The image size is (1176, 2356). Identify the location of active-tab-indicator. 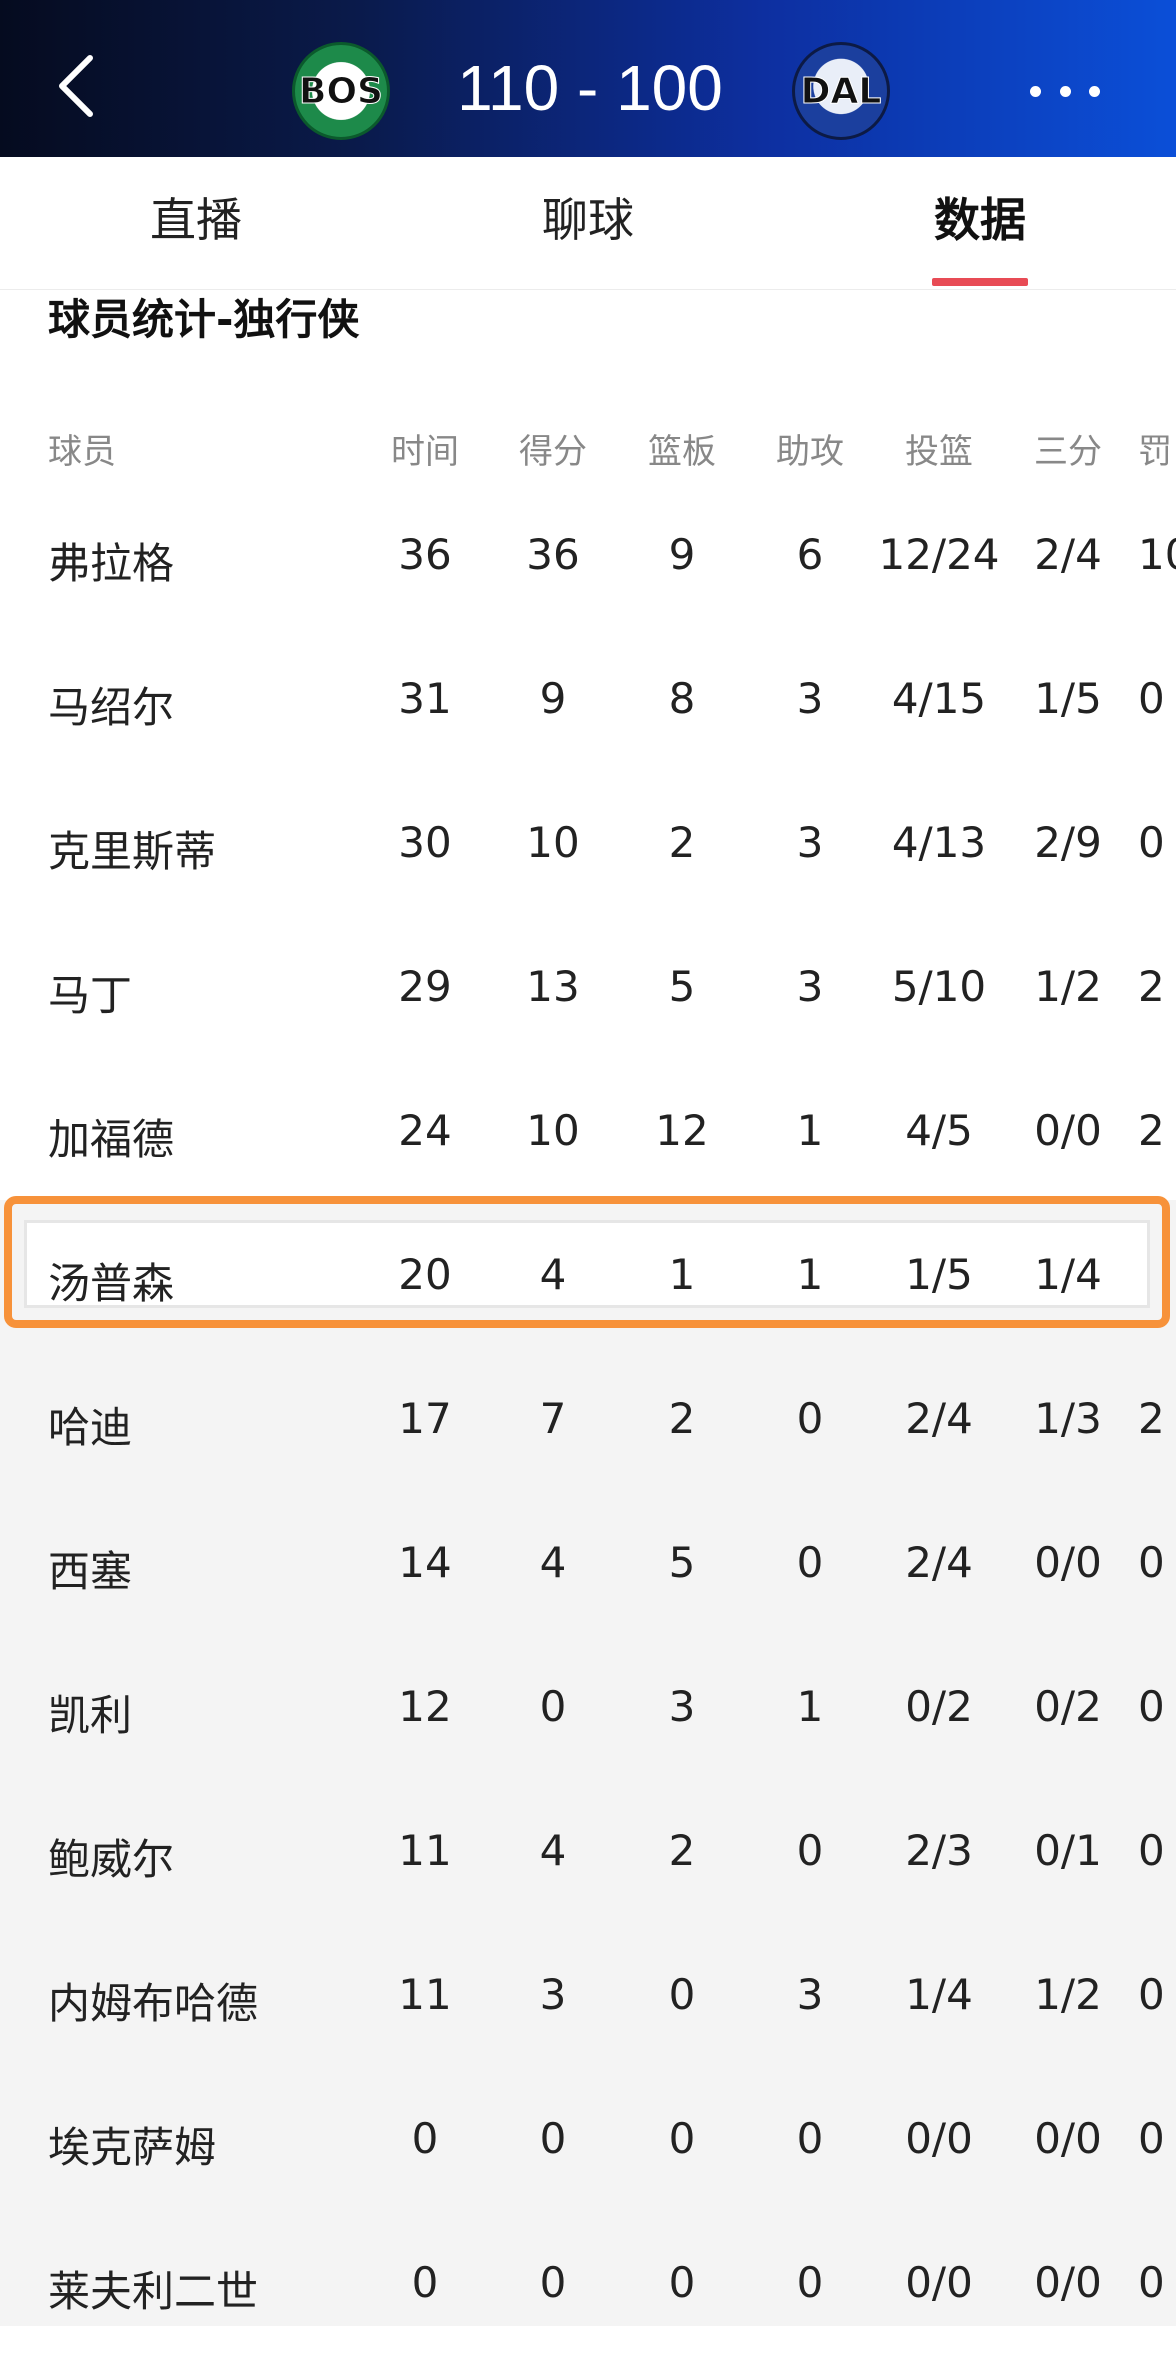
(980, 282).